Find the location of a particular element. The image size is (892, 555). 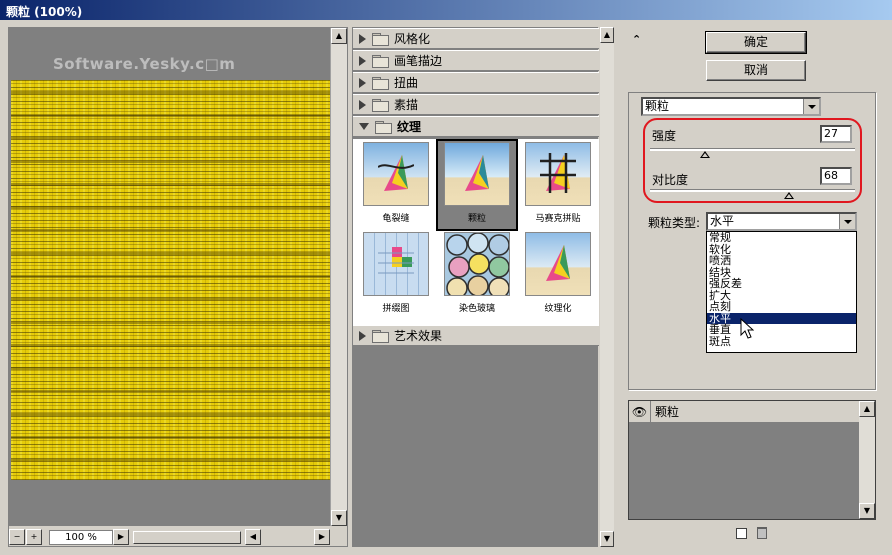

intensity-input: 27 is located at coordinates (836, 134).